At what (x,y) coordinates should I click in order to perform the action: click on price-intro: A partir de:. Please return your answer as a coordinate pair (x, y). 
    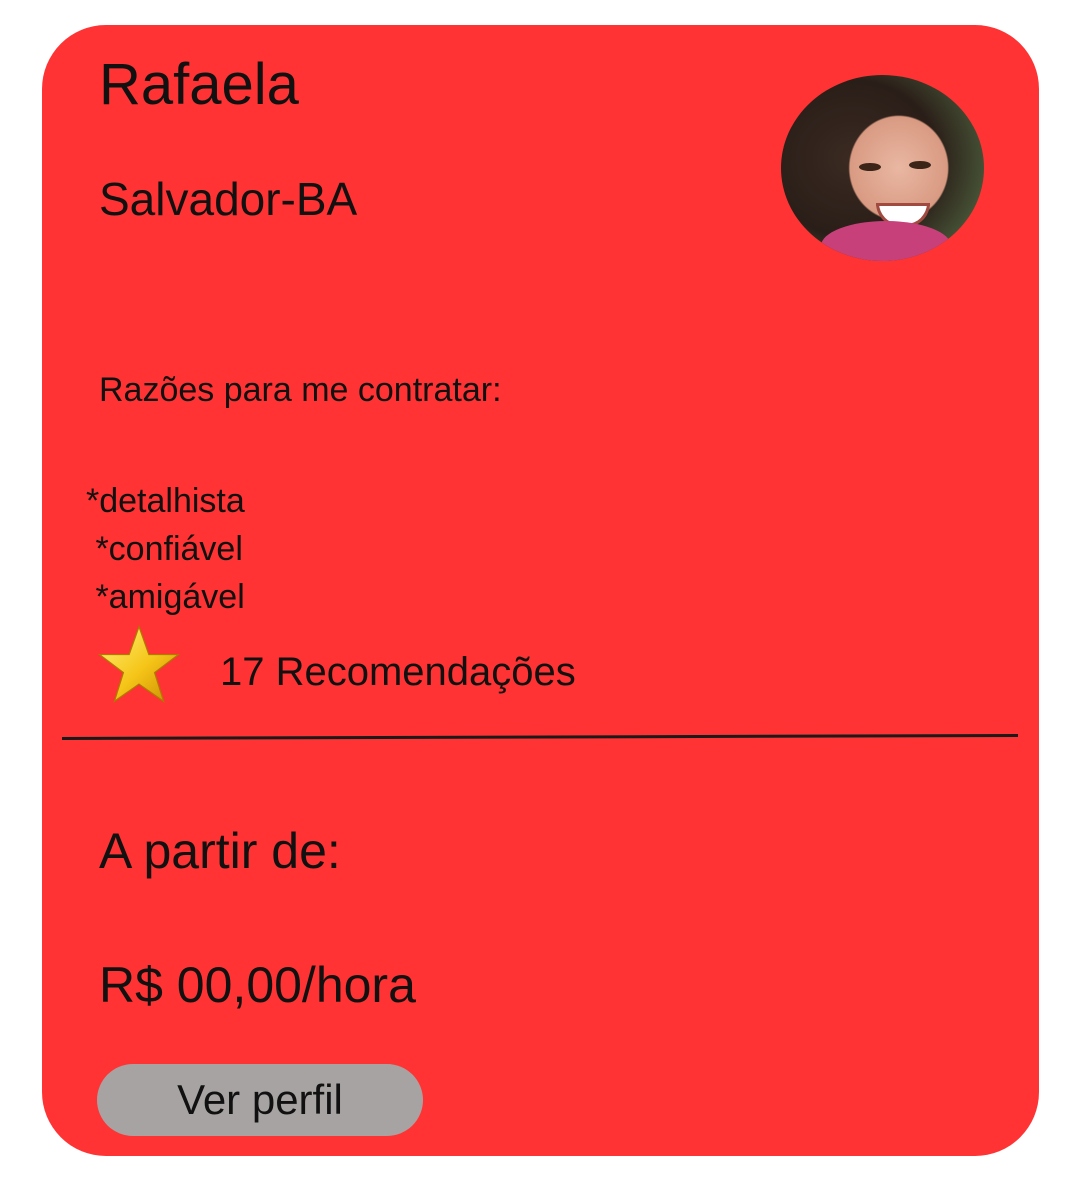
    Looking at the image, I should click on (220, 851).